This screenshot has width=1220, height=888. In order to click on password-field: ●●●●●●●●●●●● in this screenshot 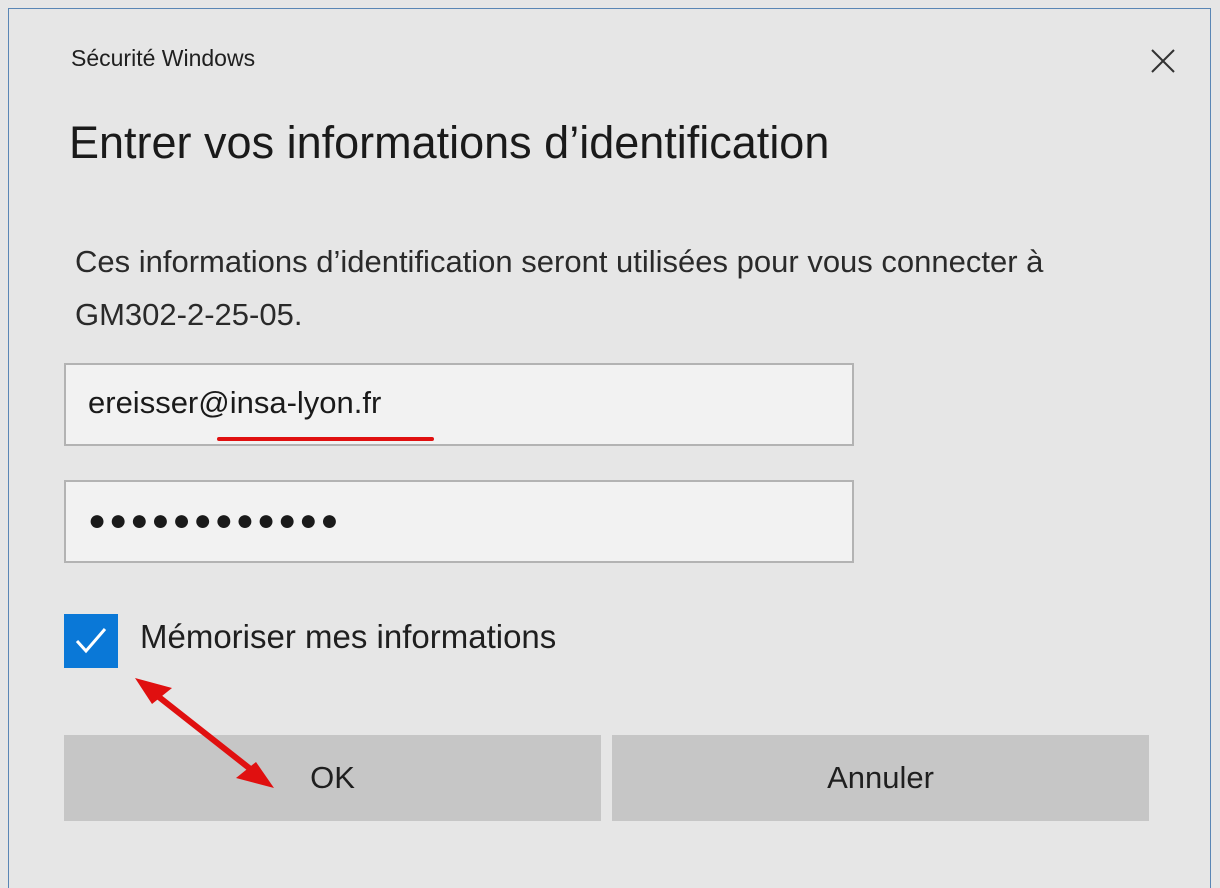, I will do `click(459, 521)`.